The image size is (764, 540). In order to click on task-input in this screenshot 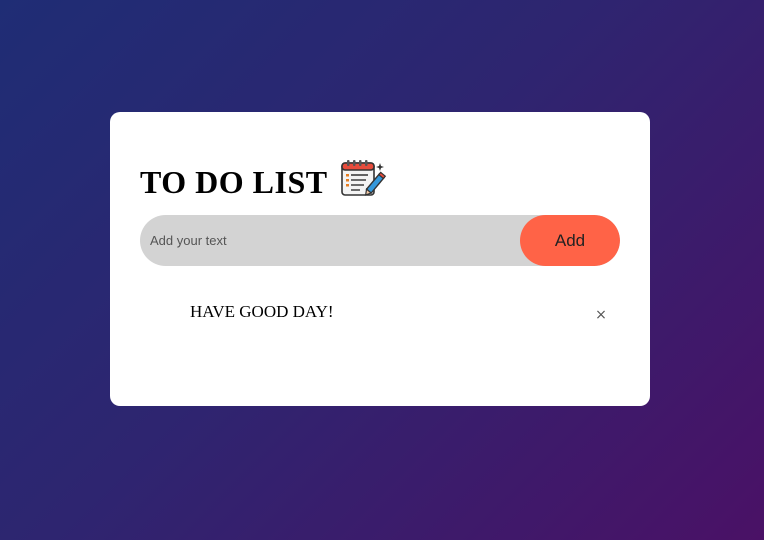, I will do `click(330, 240)`.